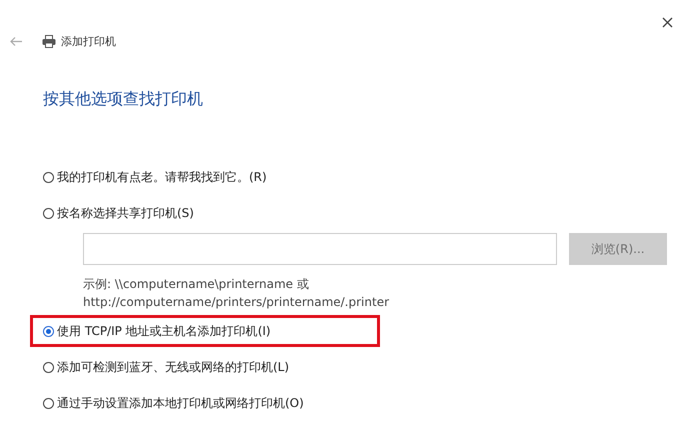 This screenshot has height=440, width=681. What do you see at coordinates (236, 302) in the screenshot?
I see `example-text: http://computername/printers/printername/.printer` at bounding box center [236, 302].